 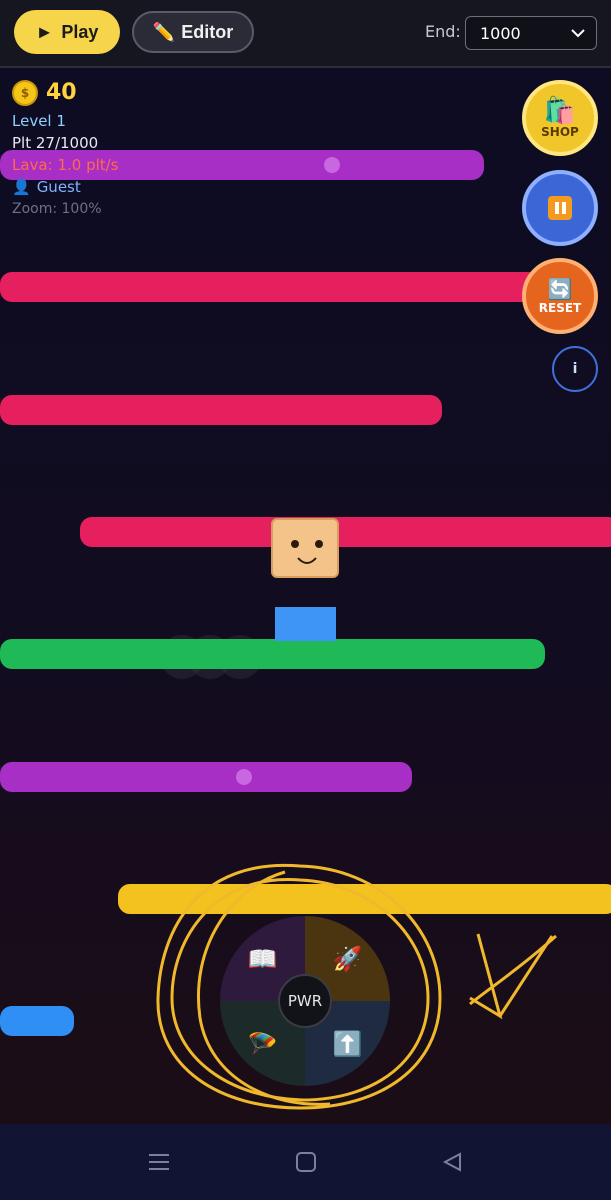 What do you see at coordinates (560, 111) in the screenshot?
I see `shopping-bags-icon: 🛍️` at bounding box center [560, 111].